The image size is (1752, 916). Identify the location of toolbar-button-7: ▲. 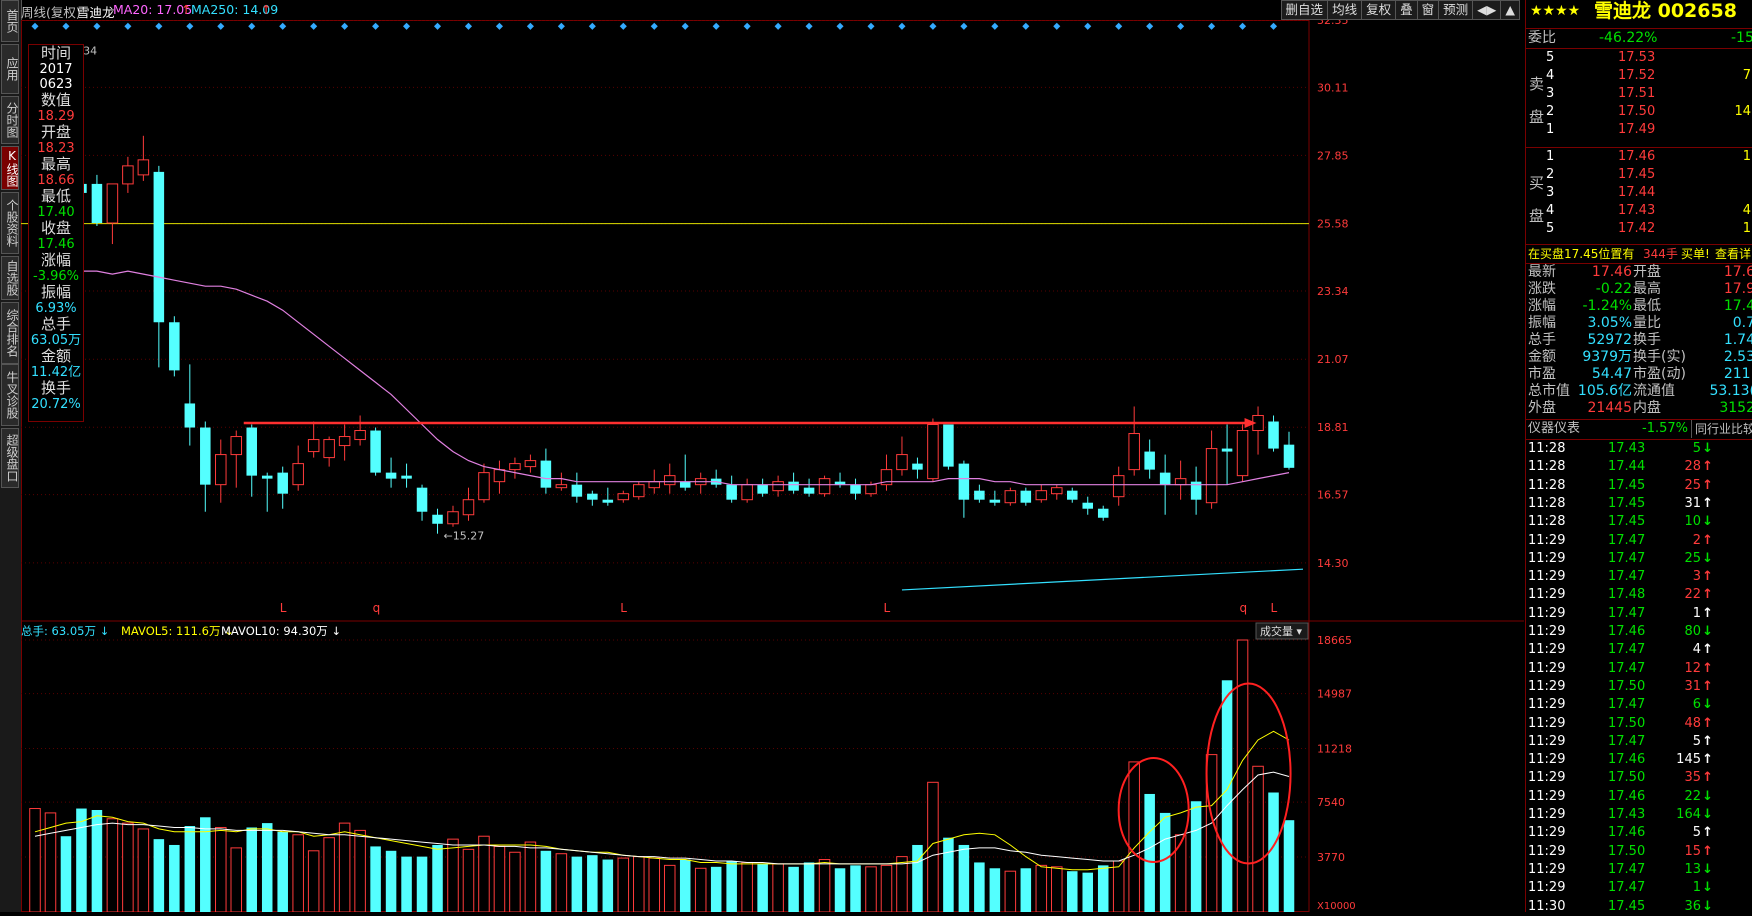
(1510, 10).